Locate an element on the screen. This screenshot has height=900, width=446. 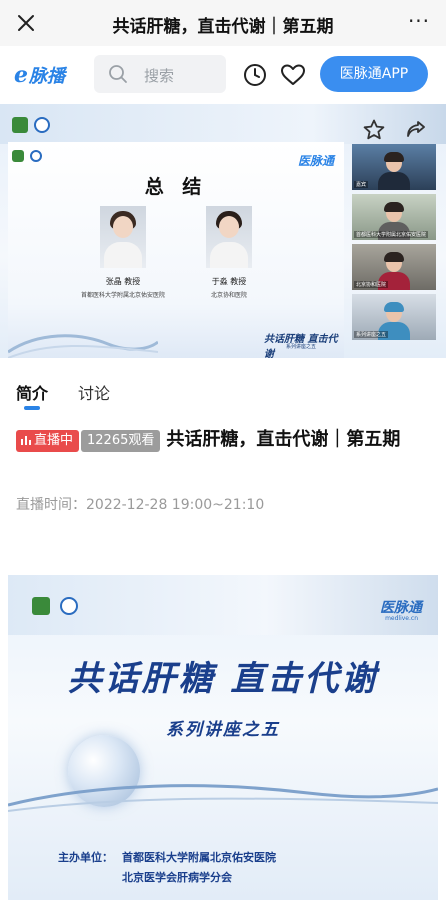
live-badge: 直播中 is located at coordinates (48, 440).